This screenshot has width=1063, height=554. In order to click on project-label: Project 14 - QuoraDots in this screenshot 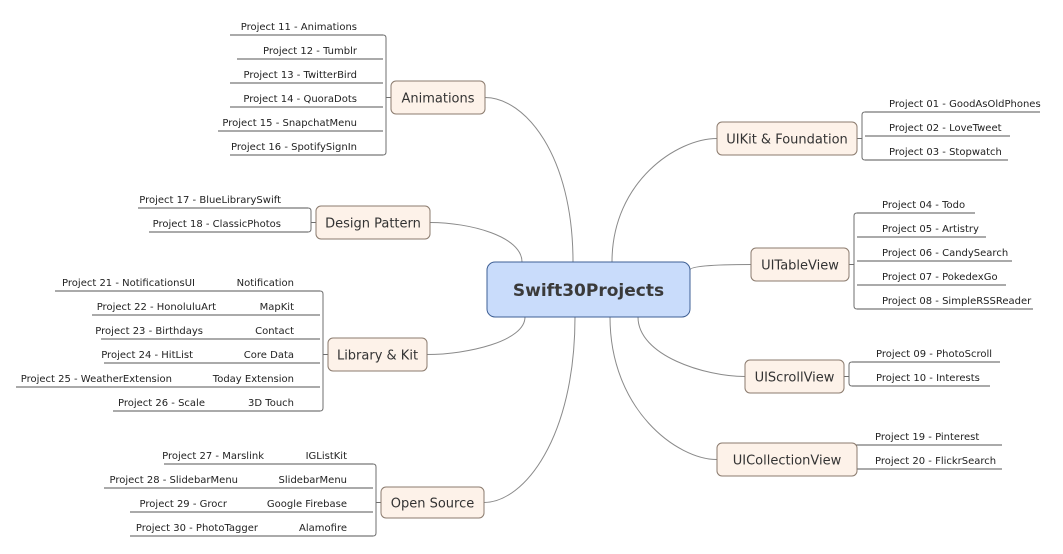, I will do `click(300, 99)`.